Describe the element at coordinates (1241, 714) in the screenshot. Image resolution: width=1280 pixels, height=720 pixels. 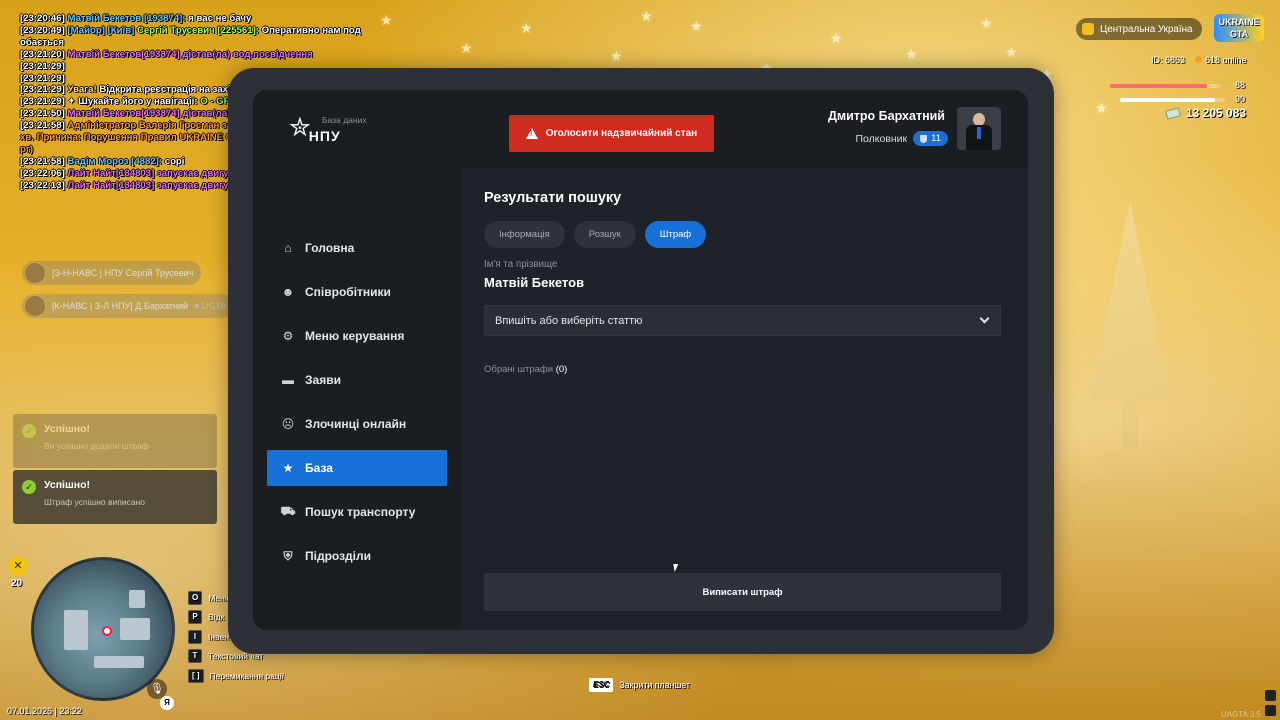
I see `watermark: UAGTA 3.5` at that location.